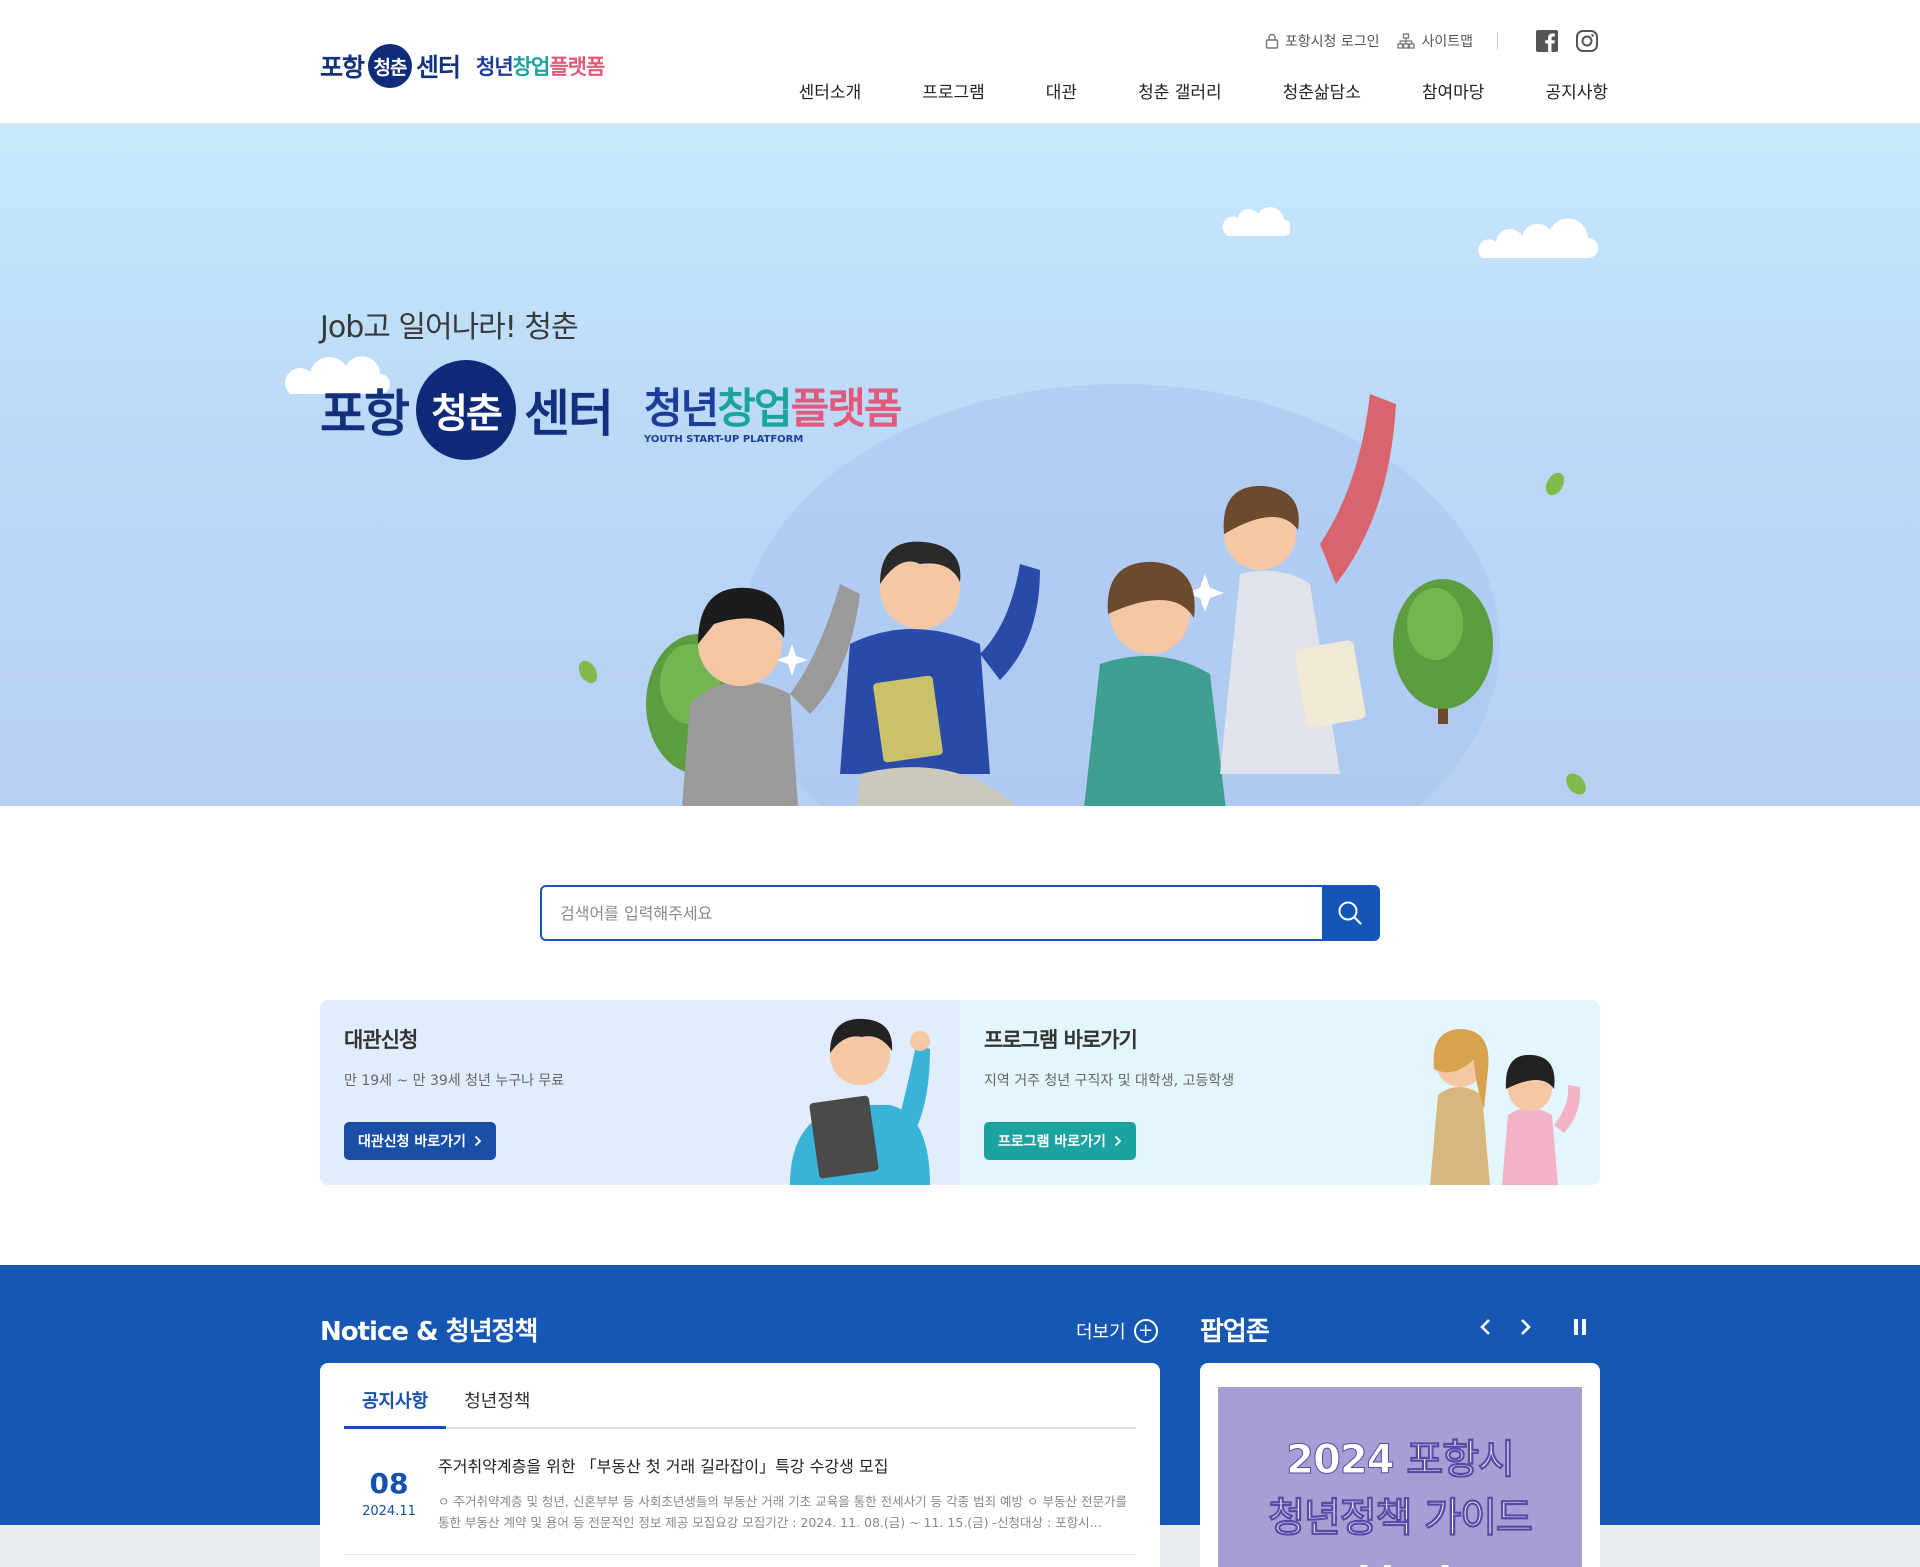  I want to click on logo-sub-part3: 플랫폼, so click(577, 67).